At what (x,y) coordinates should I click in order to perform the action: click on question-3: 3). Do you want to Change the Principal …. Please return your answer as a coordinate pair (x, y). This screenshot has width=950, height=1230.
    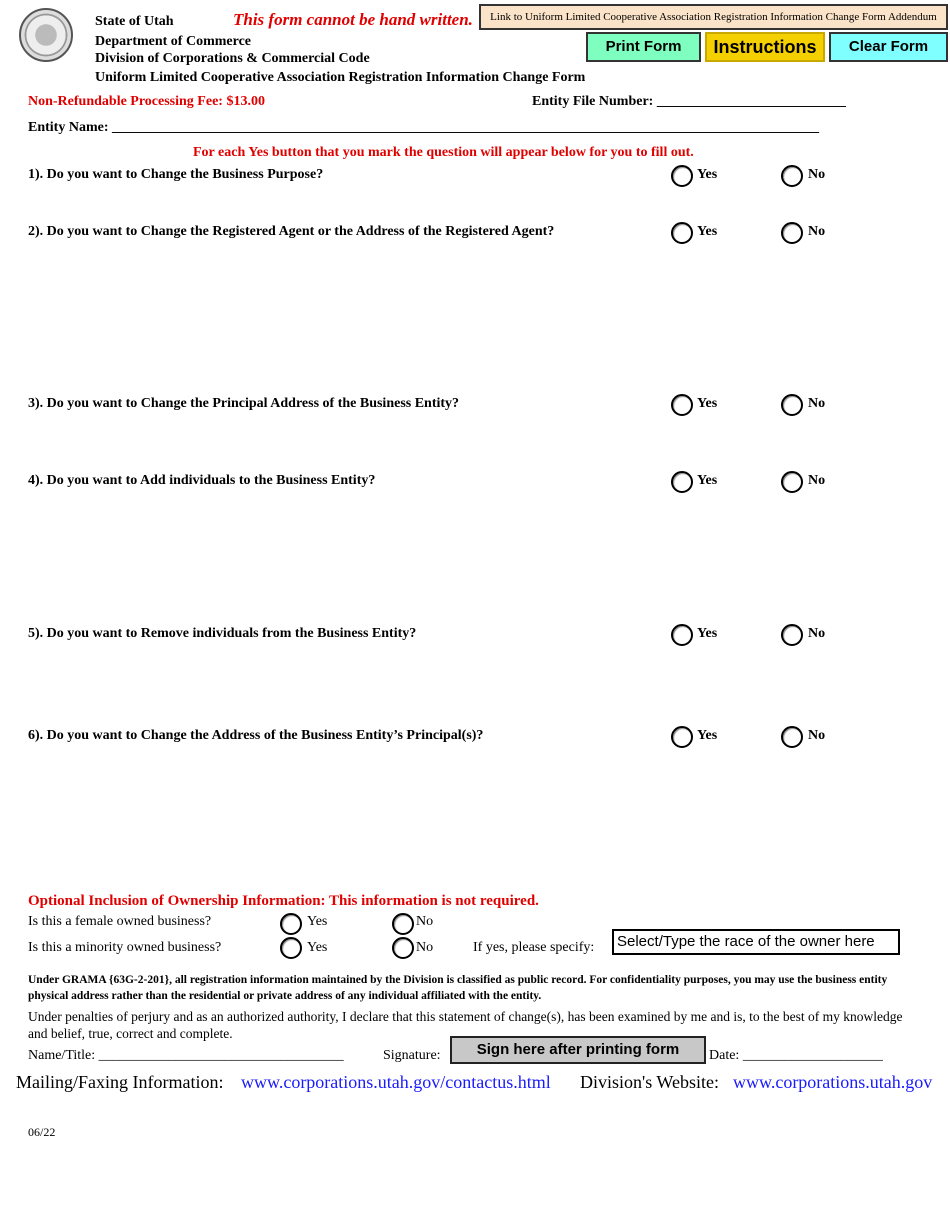
    Looking at the image, I should click on (244, 403).